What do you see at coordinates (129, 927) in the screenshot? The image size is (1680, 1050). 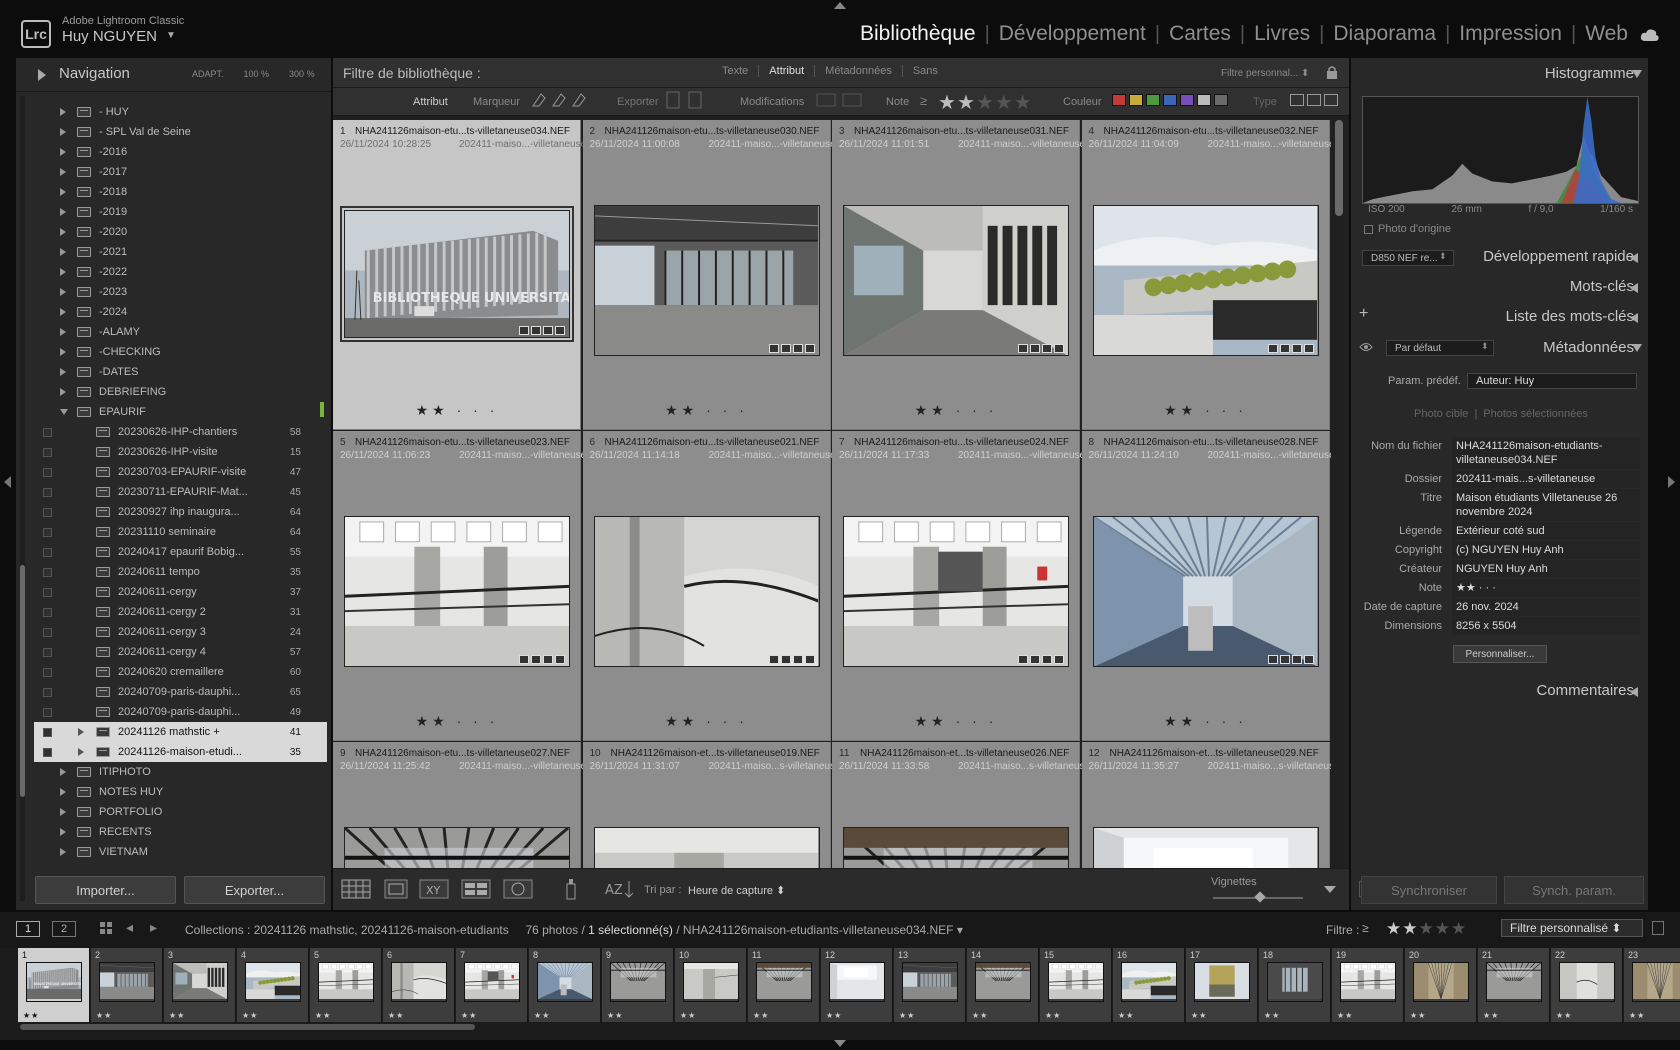 I see `back-arrow-icon: ◂` at bounding box center [129, 927].